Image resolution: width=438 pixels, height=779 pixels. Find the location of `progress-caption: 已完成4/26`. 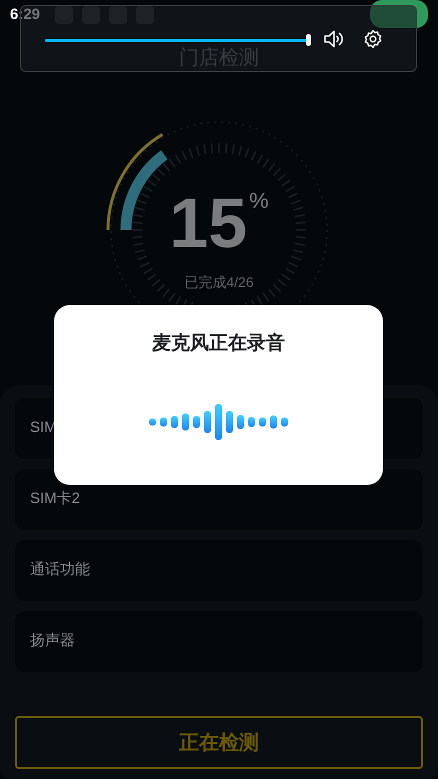

progress-caption: 已完成4/26 is located at coordinates (219, 282).